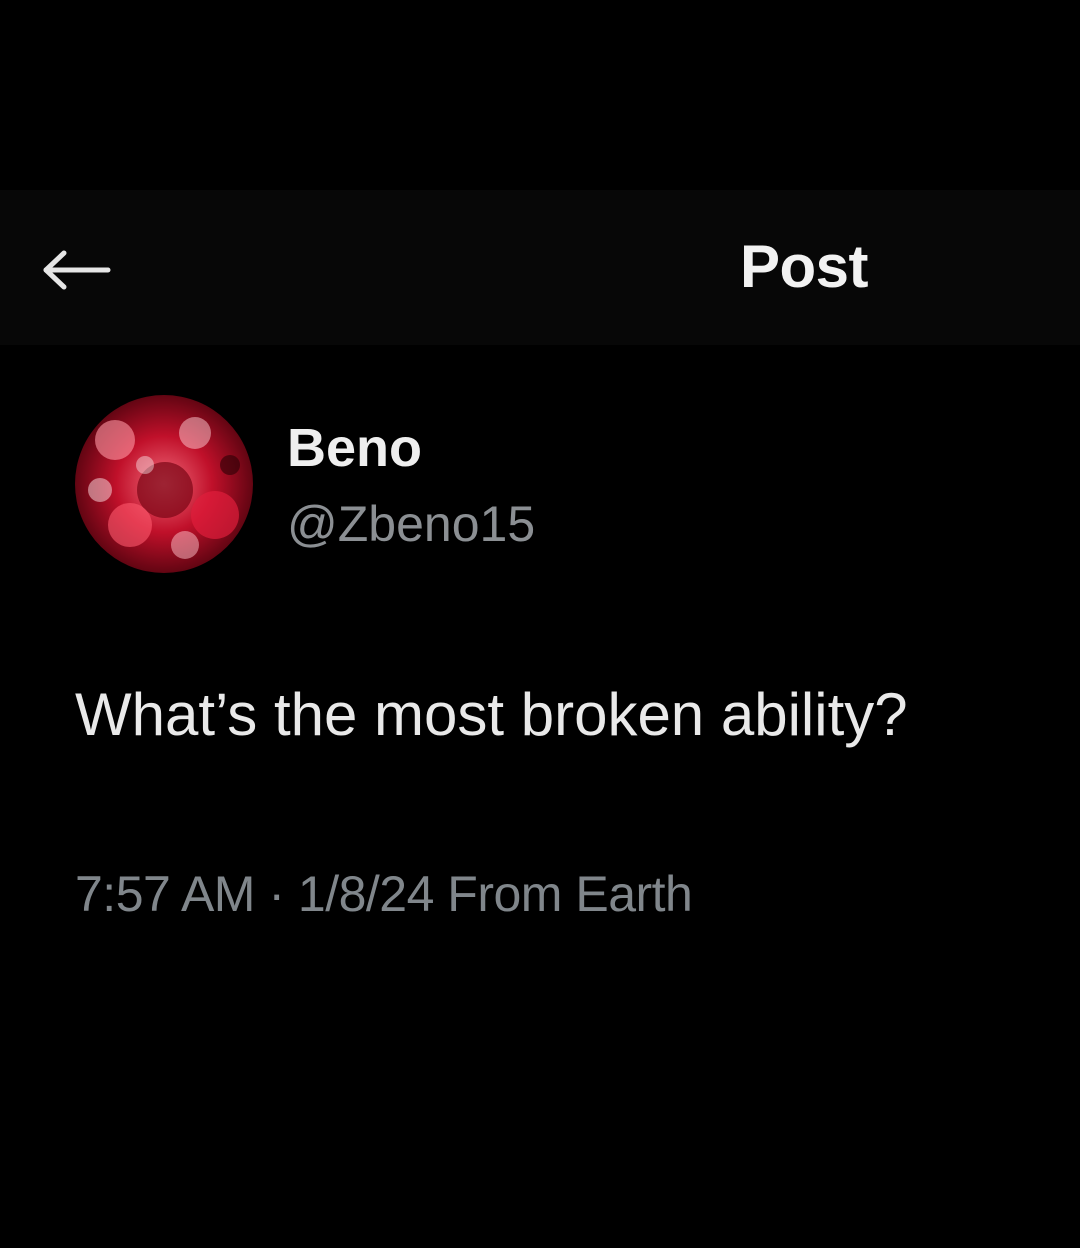 The image size is (1080, 1248). I want to click on top-bar: Post, so click(540, 267).